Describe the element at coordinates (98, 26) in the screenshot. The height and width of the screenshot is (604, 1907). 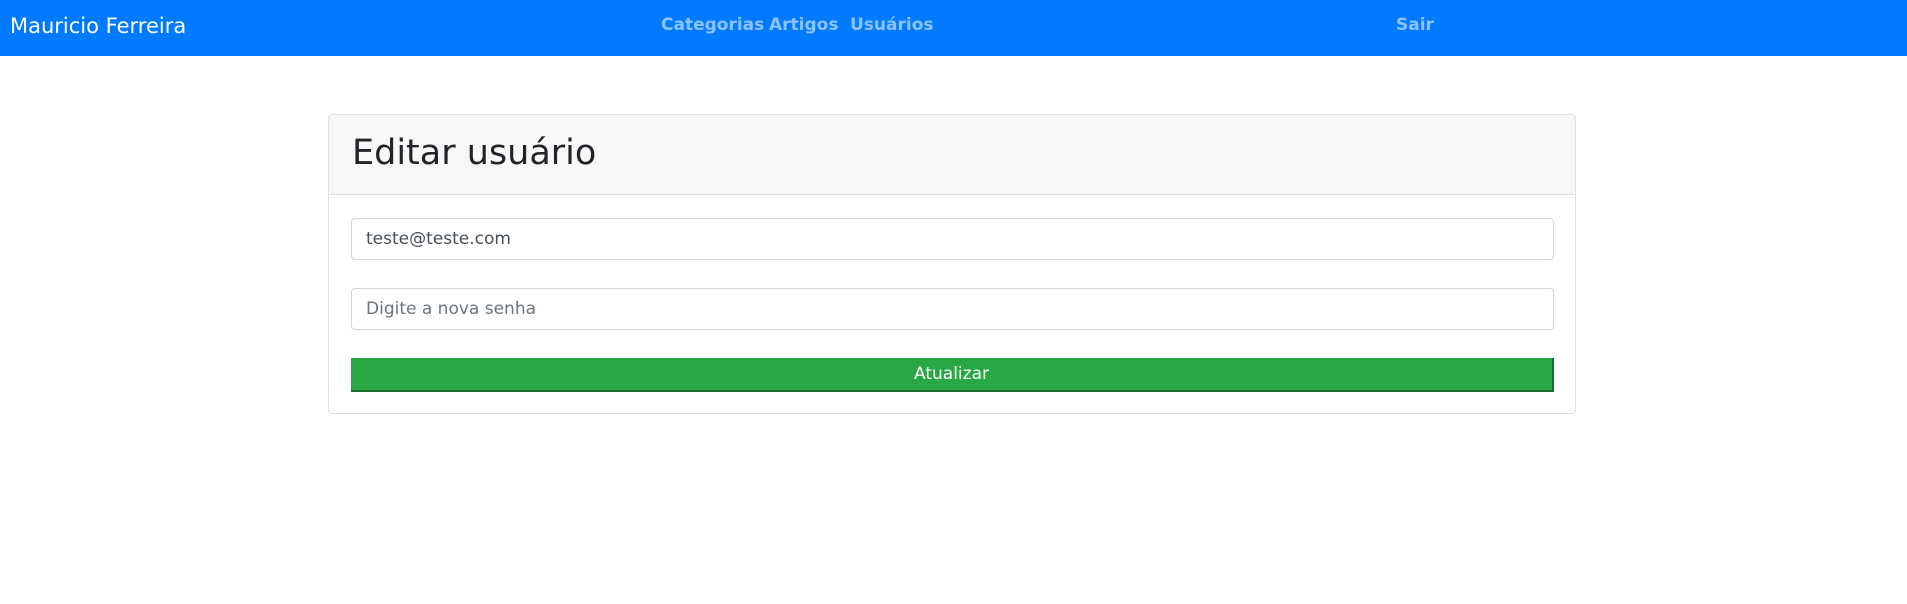
I see `brand-link: Mauricio Ferreira` at that location.